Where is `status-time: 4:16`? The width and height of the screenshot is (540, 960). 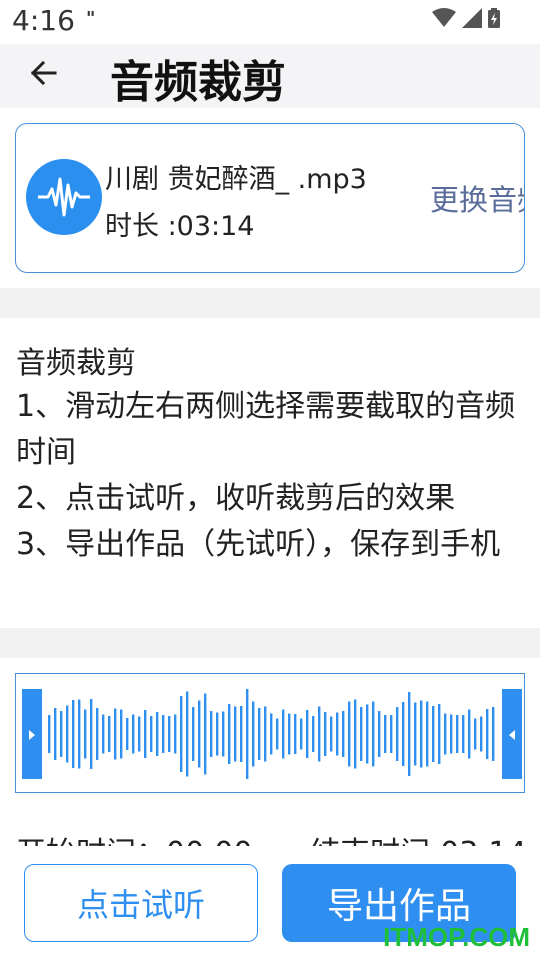
status-time: 4:16 is located at coordinates (43, 20).